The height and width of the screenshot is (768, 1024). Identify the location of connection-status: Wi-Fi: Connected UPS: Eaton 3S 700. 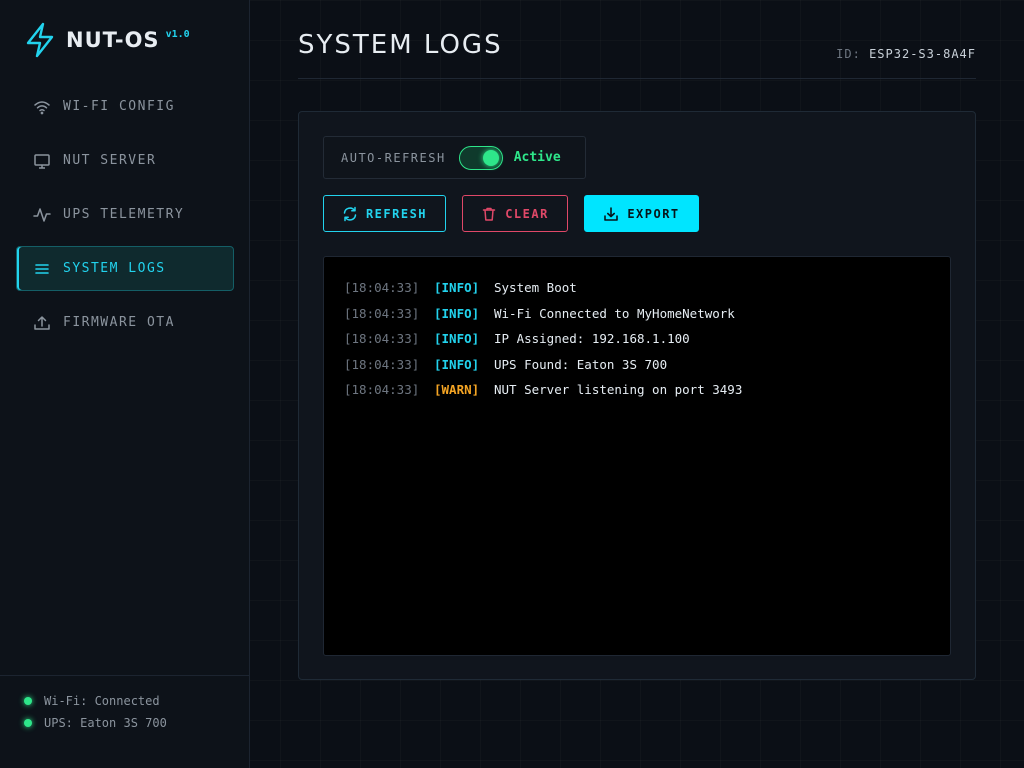
(125, 721).